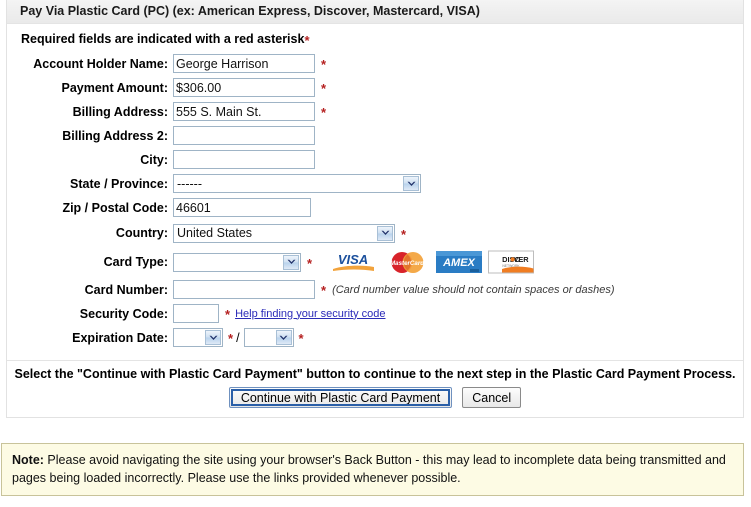  I want to click on row-zip-postal-code: Zip / Postal Code:, so click(375, 207).